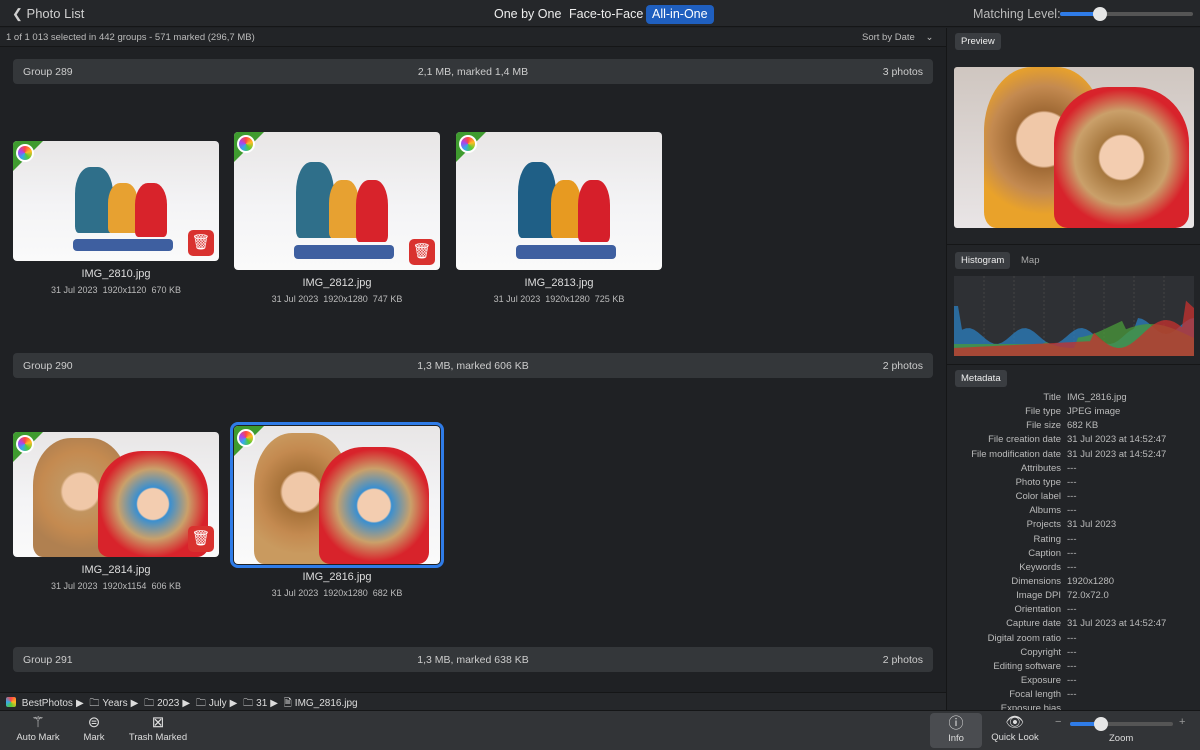  What do you see at coordinates (888, 37) in the screenshot?
I see `sort-label: Sort by Date` at bounding box center [888, 37].